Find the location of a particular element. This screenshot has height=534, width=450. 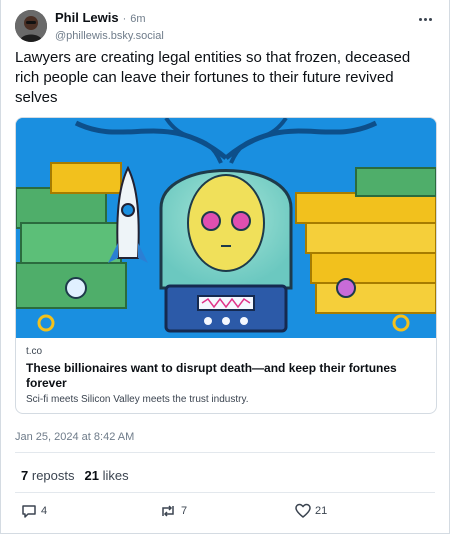

reposts-count: 7 is located at coordinates (25, 475).